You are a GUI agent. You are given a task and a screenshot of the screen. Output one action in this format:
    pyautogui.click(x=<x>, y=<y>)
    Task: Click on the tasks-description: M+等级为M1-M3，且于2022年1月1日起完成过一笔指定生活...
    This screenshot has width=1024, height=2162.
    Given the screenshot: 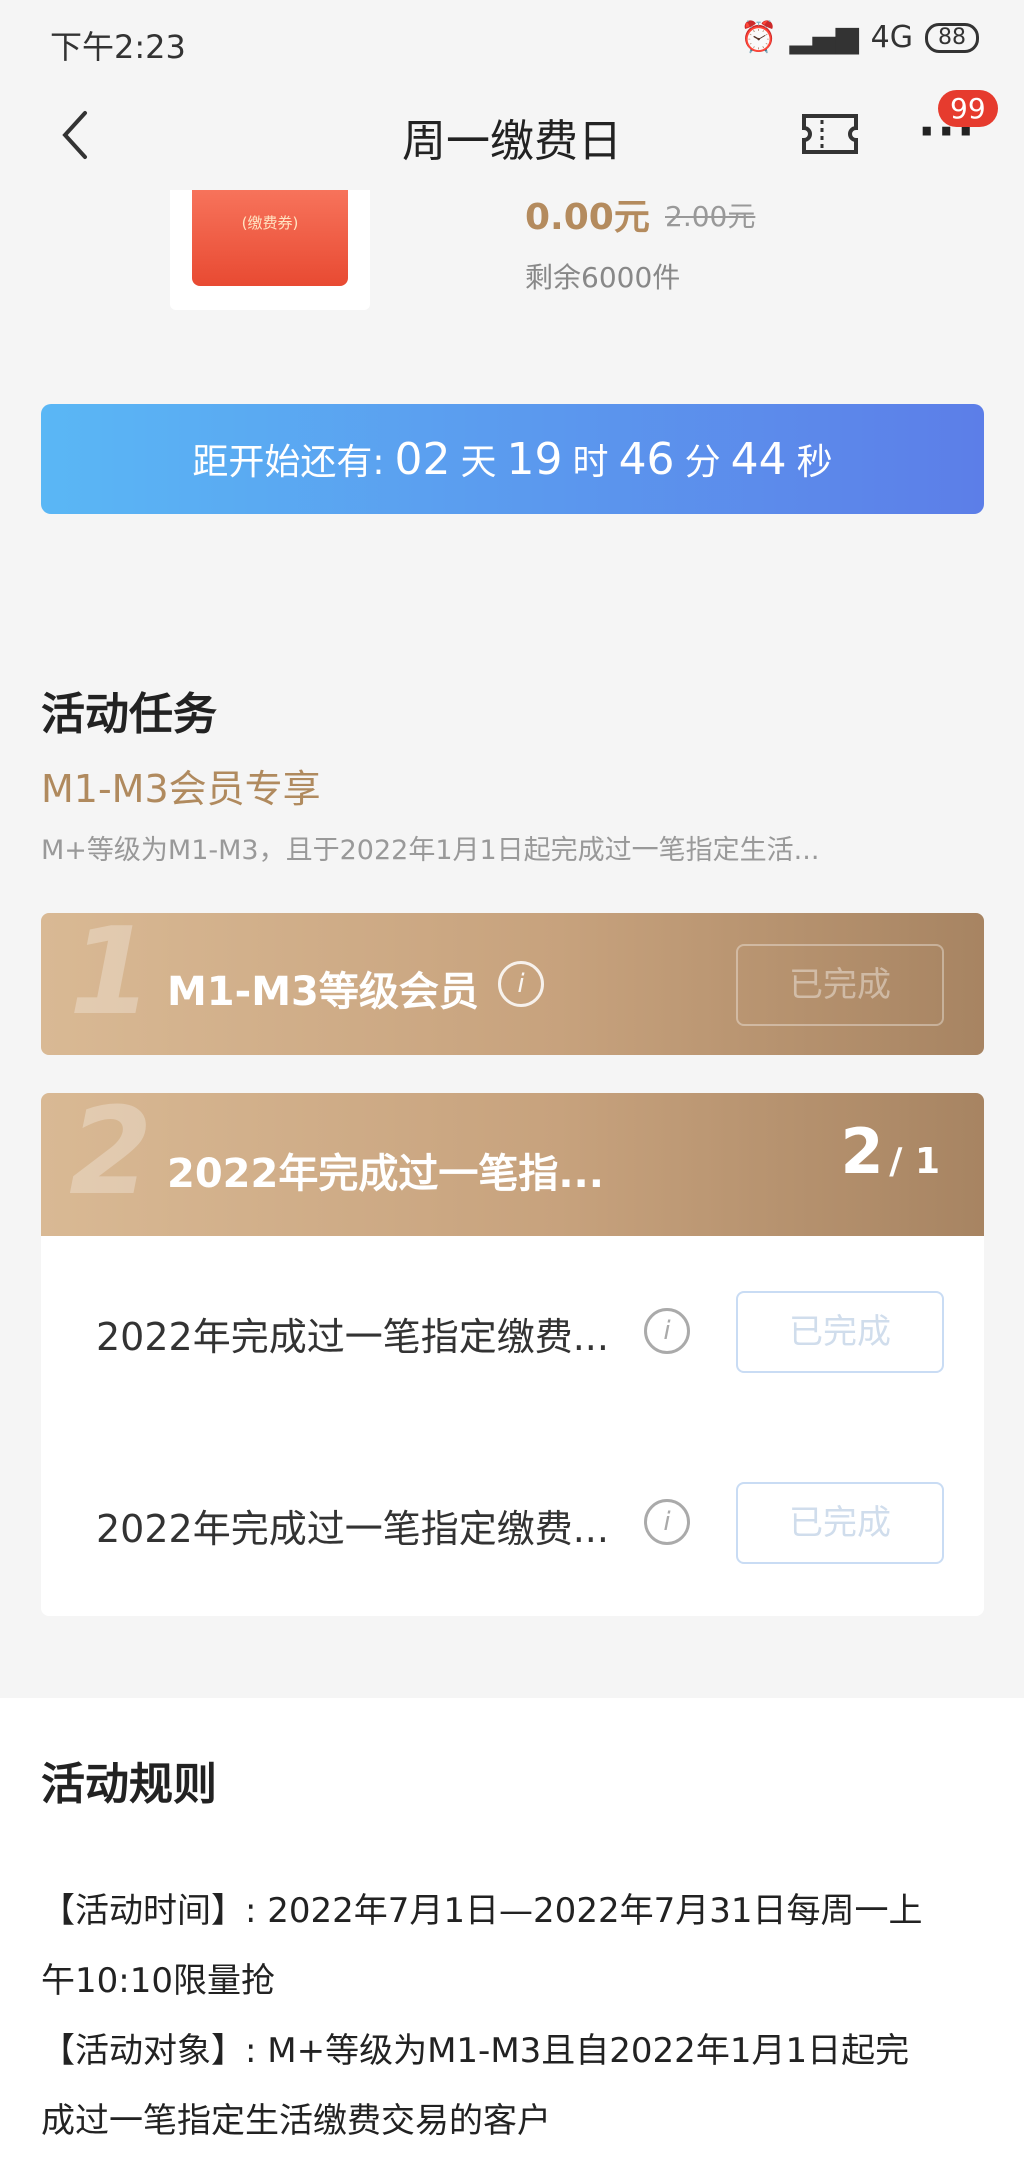 What is the action you would take?
    pyautogui.click(x=491, y=847)
    